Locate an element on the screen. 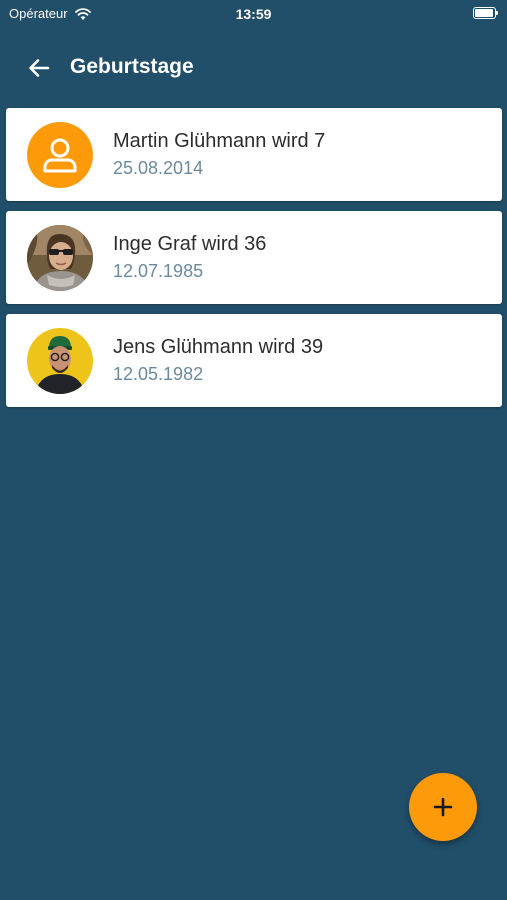 The image size is (507, 900). birthday-title: Inge Graf wird 36 is located at coordinates (190, 244).